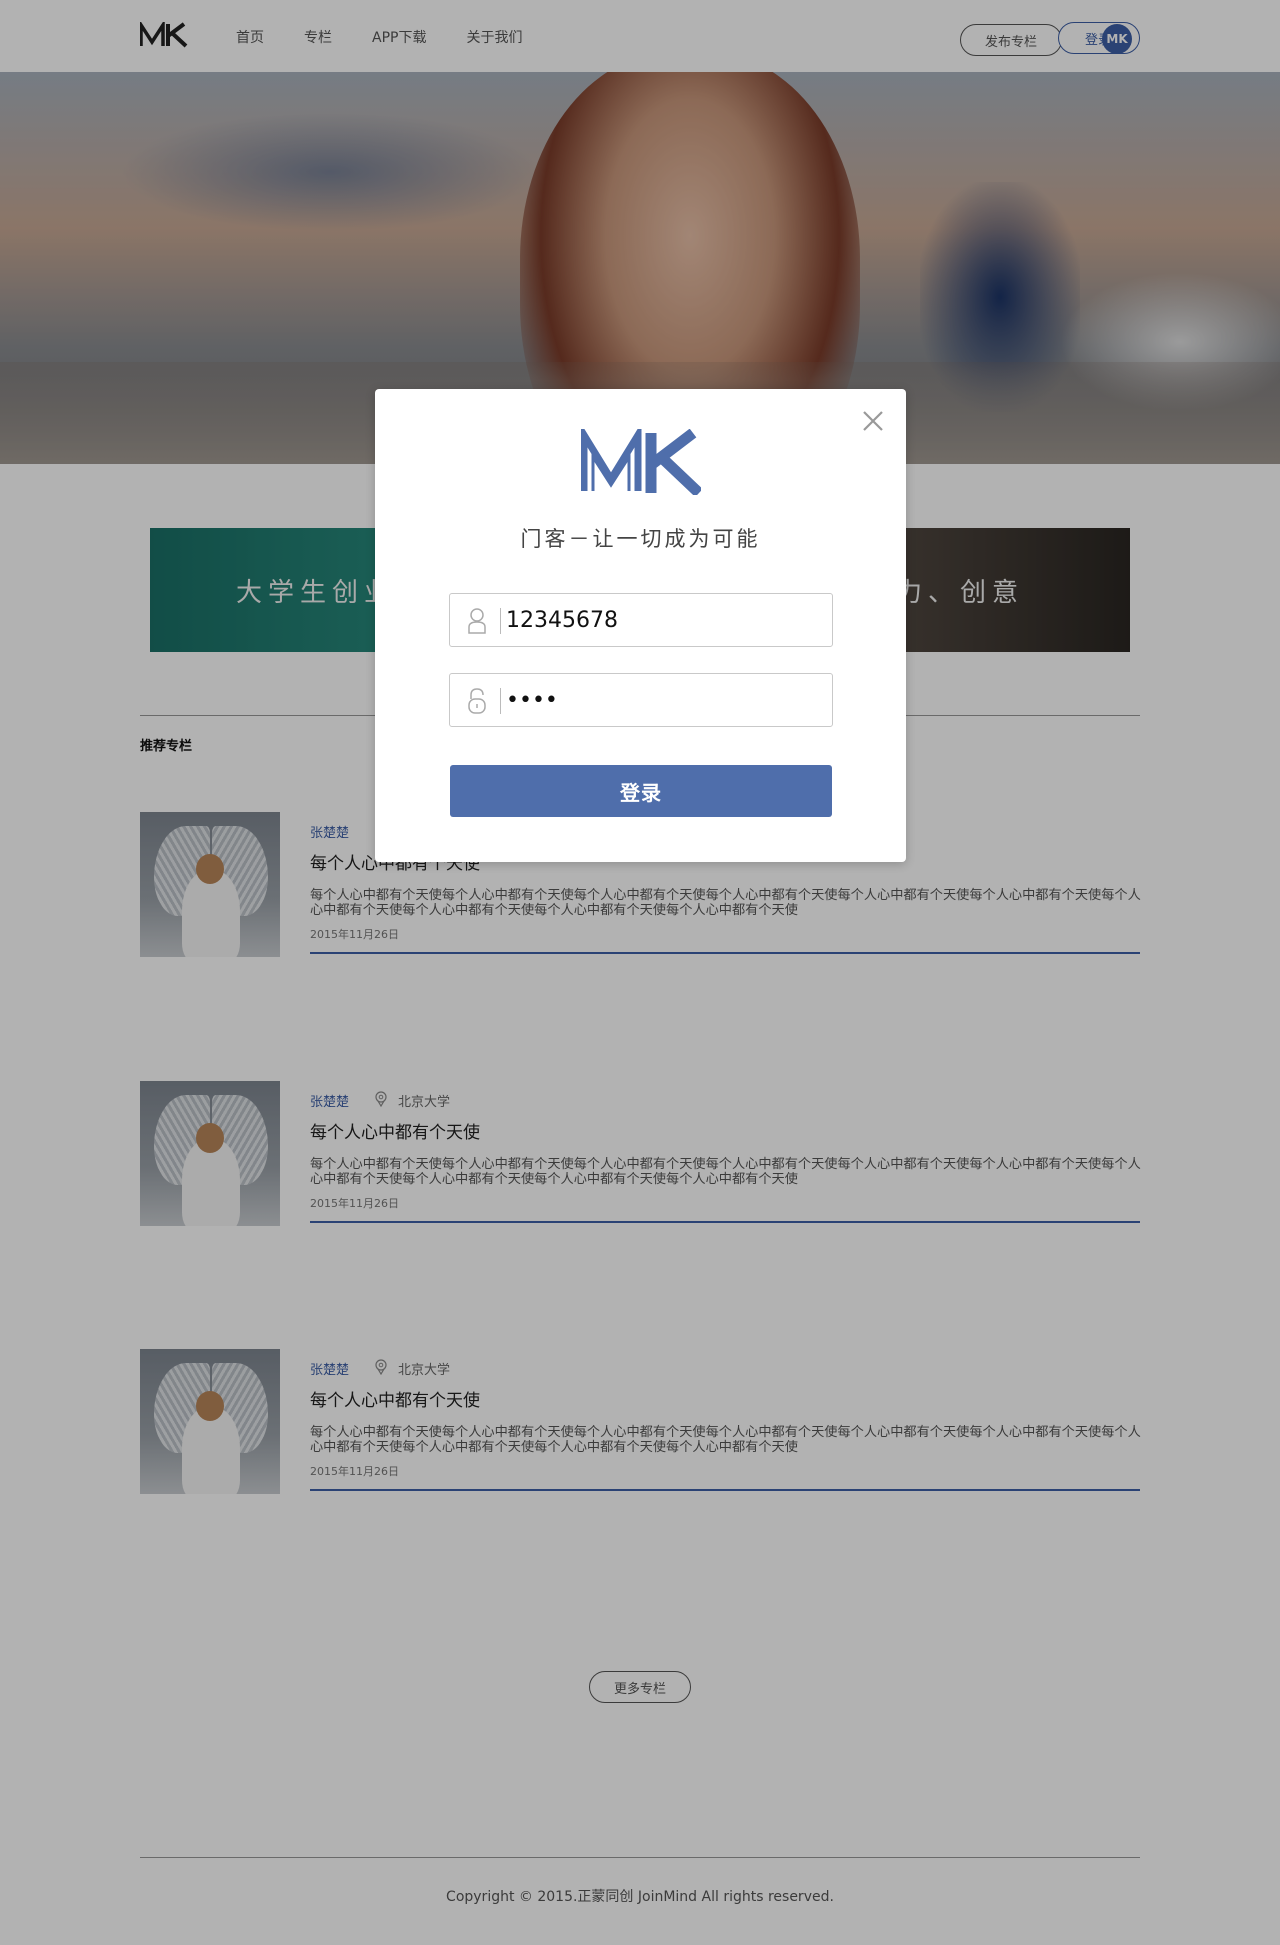 The height and width of the screenshot is (1945, 1280). What do you see at coordinates (641, 462) in the screenshot?
I see `mk-logo` at bounding box center [641, 462].